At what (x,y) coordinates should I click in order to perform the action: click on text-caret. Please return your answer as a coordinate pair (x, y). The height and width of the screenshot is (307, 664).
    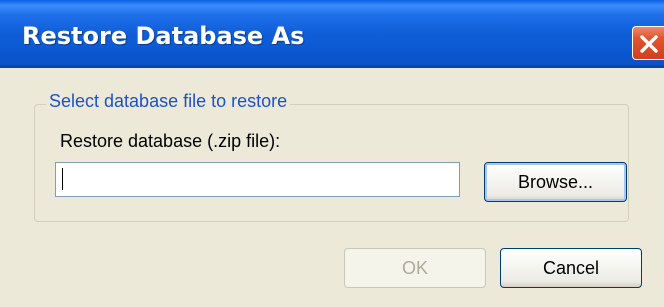
    Looking at the image, I should click on (62, 179).